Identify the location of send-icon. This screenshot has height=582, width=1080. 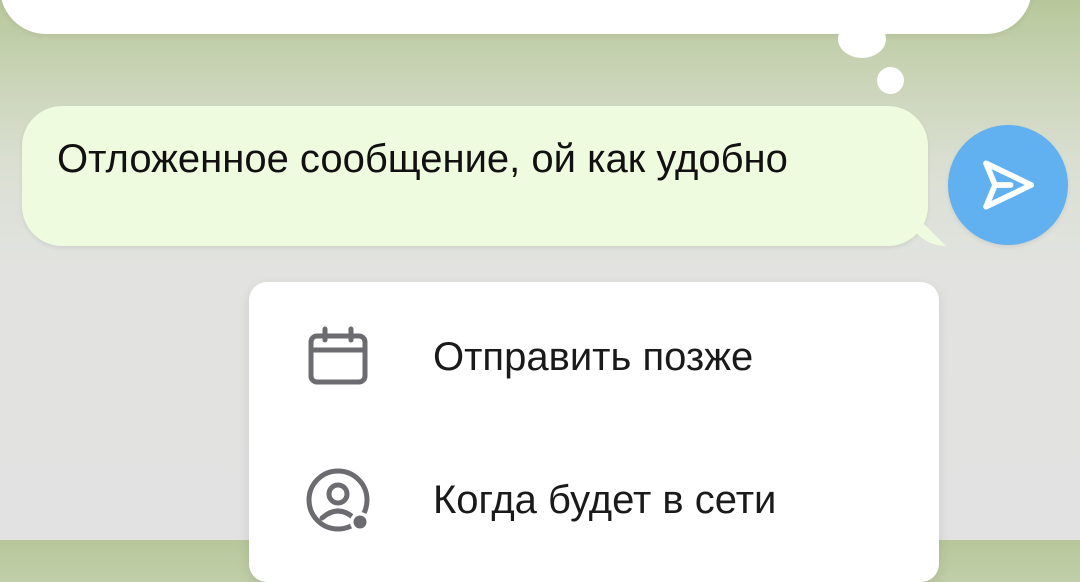
(1009, 185).